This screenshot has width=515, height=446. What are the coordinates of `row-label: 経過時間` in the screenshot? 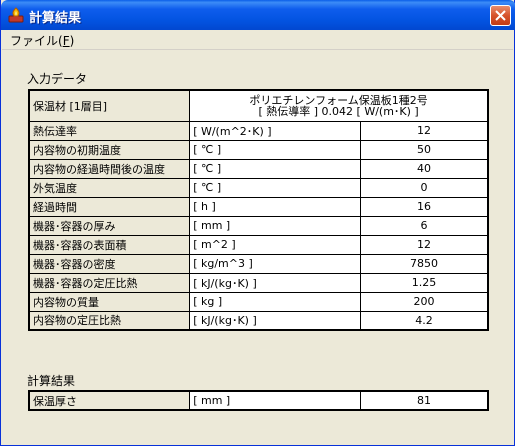 It's located at (109, 206).